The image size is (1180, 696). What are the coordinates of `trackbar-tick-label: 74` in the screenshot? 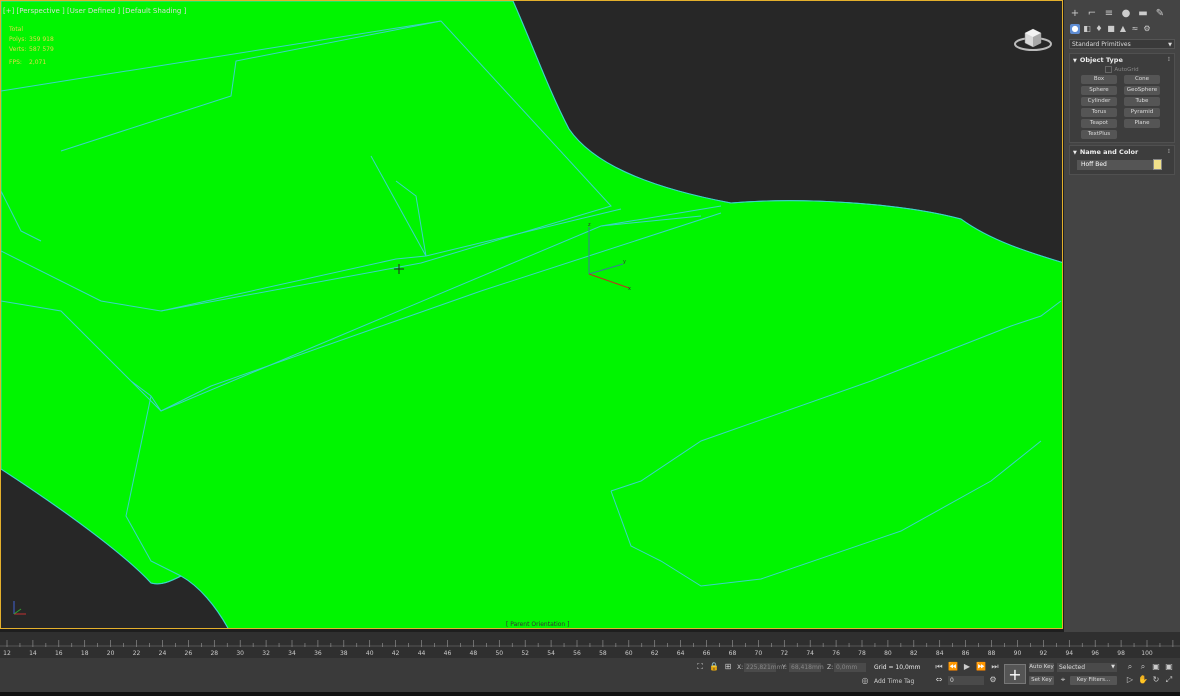 It's located at (810, 653).